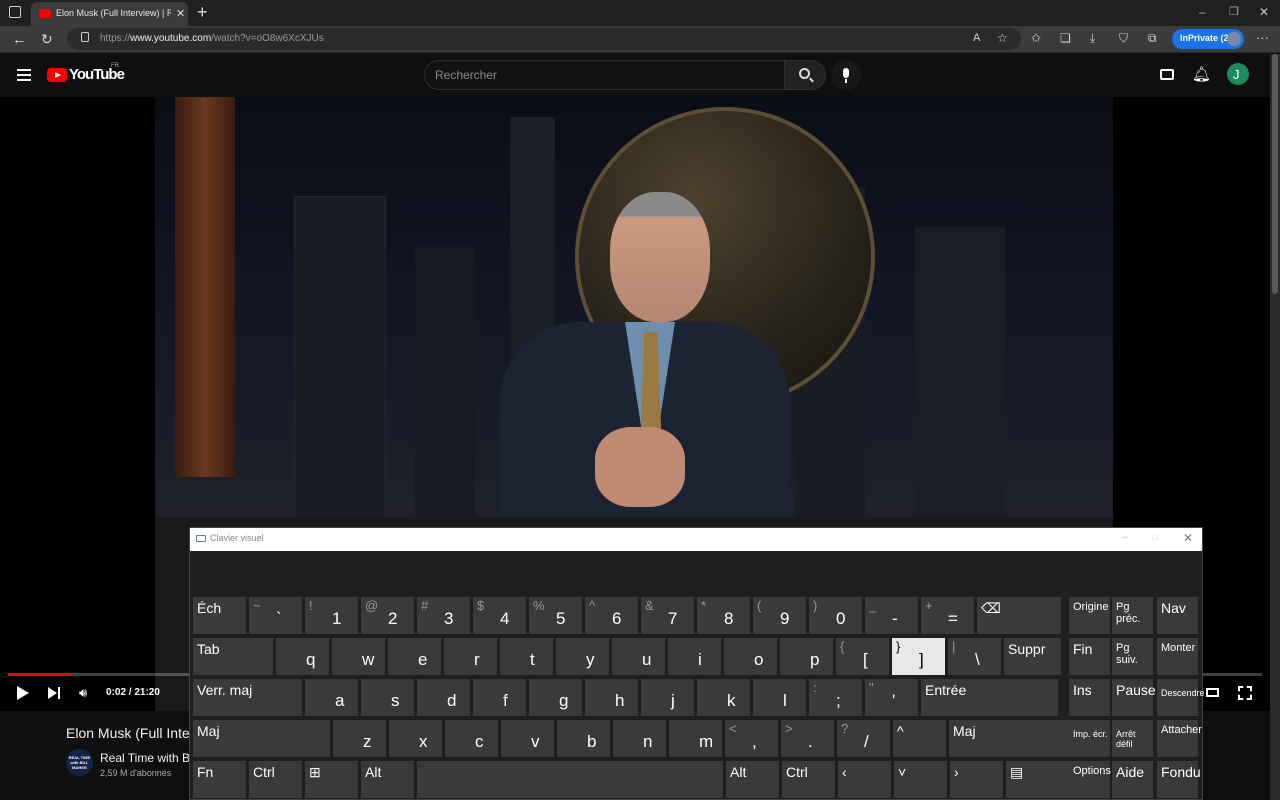 The image size is (1280, 800). What do you see at coordinates (1152, 38) in the screenshot?
I see `tab-actions-menu-icon: ⧉` at bounding box center [1152, 38].